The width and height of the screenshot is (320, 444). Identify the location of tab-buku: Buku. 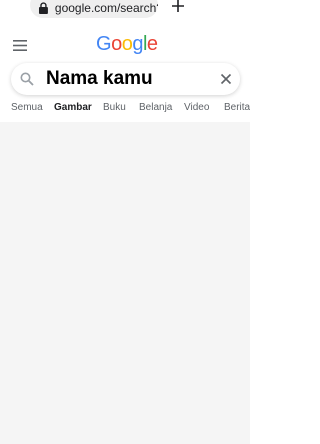
(114, 107).